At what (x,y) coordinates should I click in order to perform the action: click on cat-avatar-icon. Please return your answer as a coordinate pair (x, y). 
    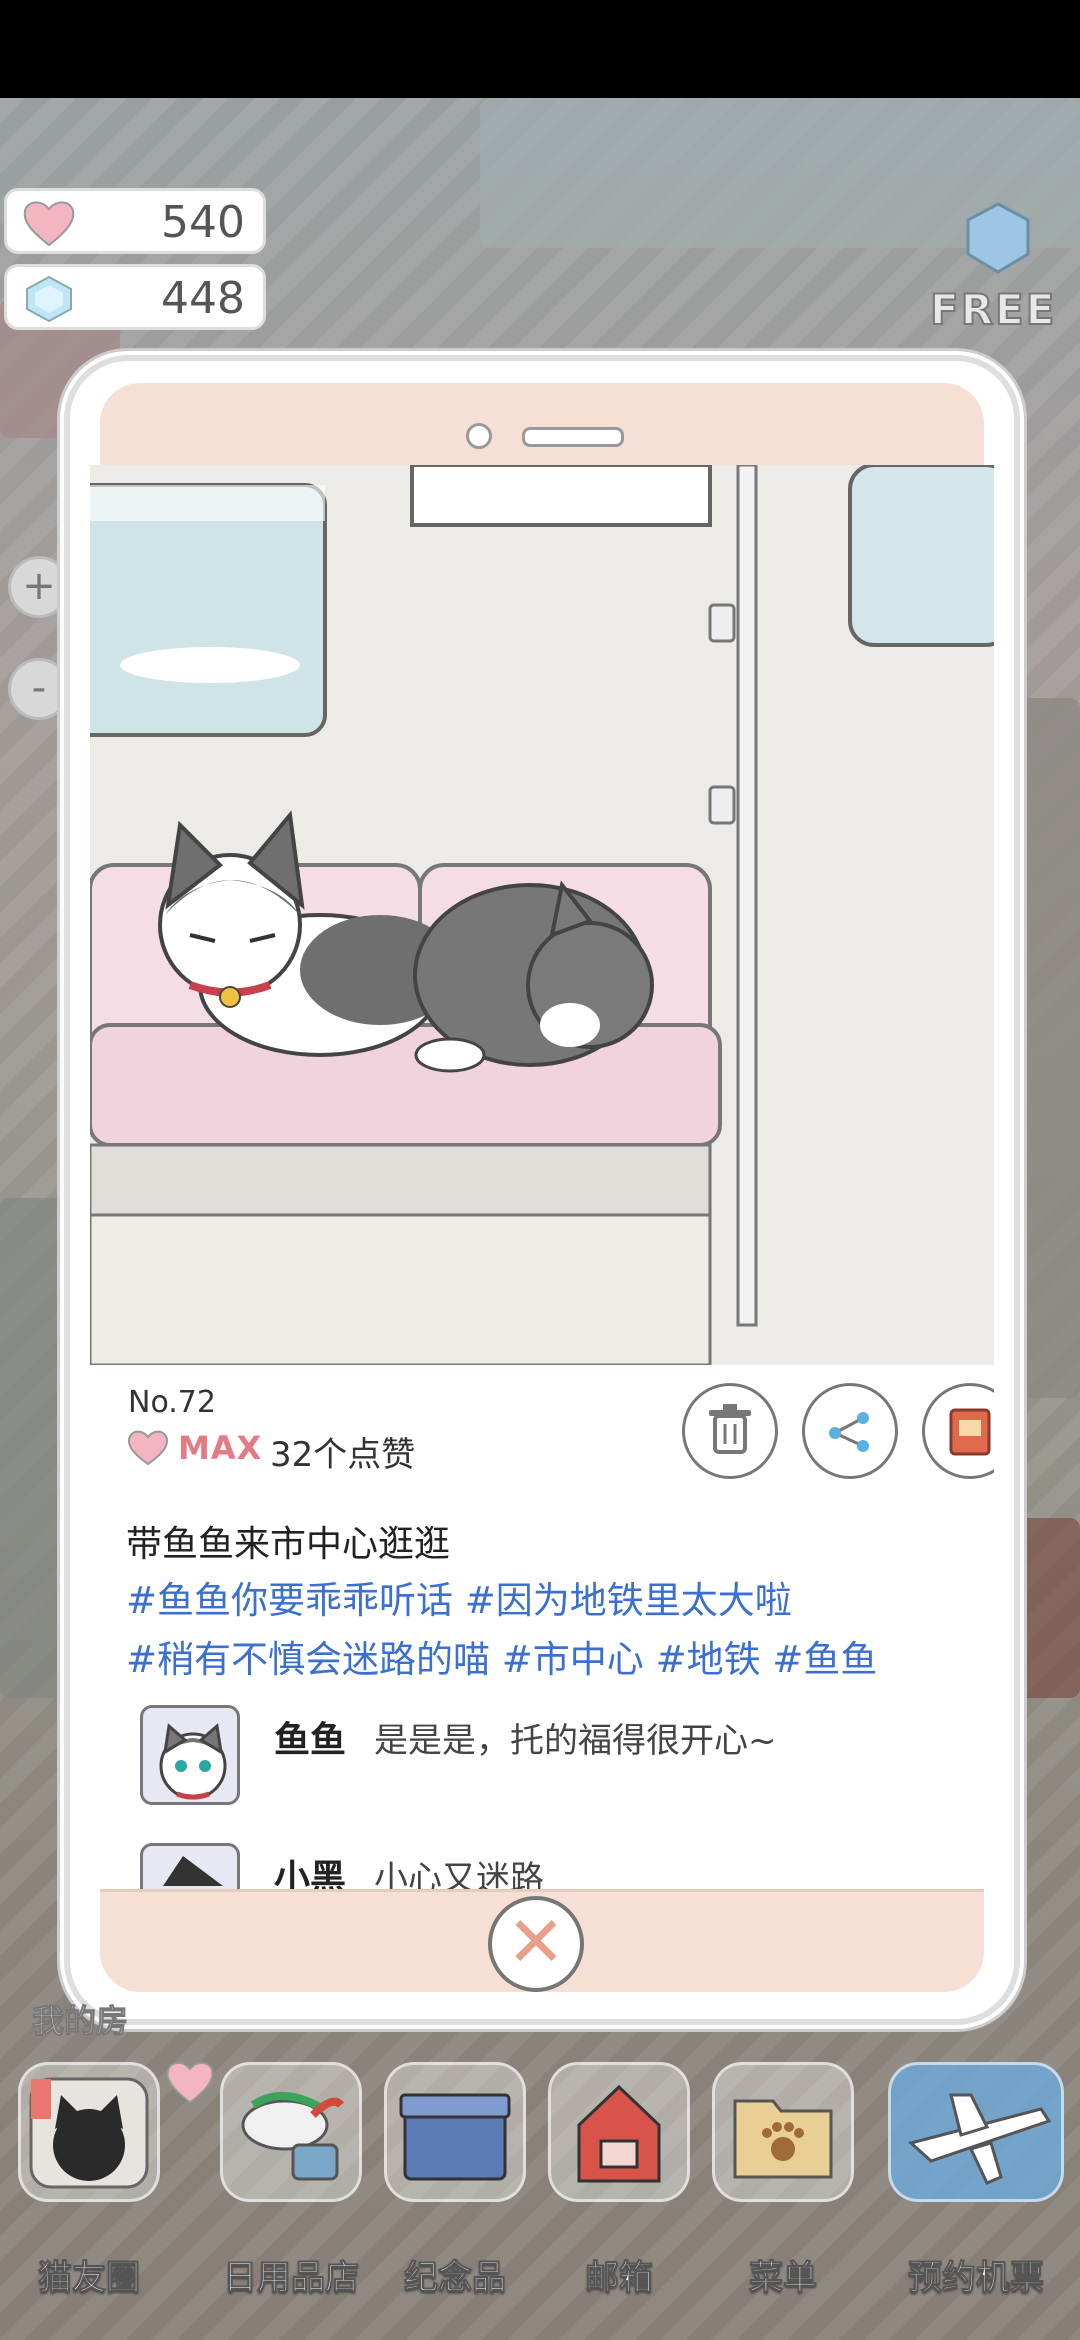
    Looking at the image, I should click on (193, 1761).